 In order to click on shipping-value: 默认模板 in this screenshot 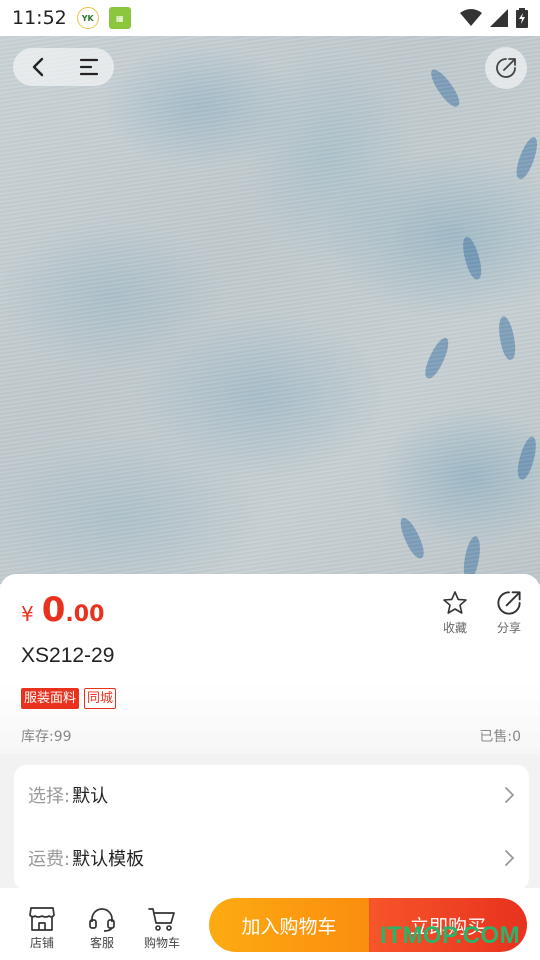, I will do `click(108, 859)`.